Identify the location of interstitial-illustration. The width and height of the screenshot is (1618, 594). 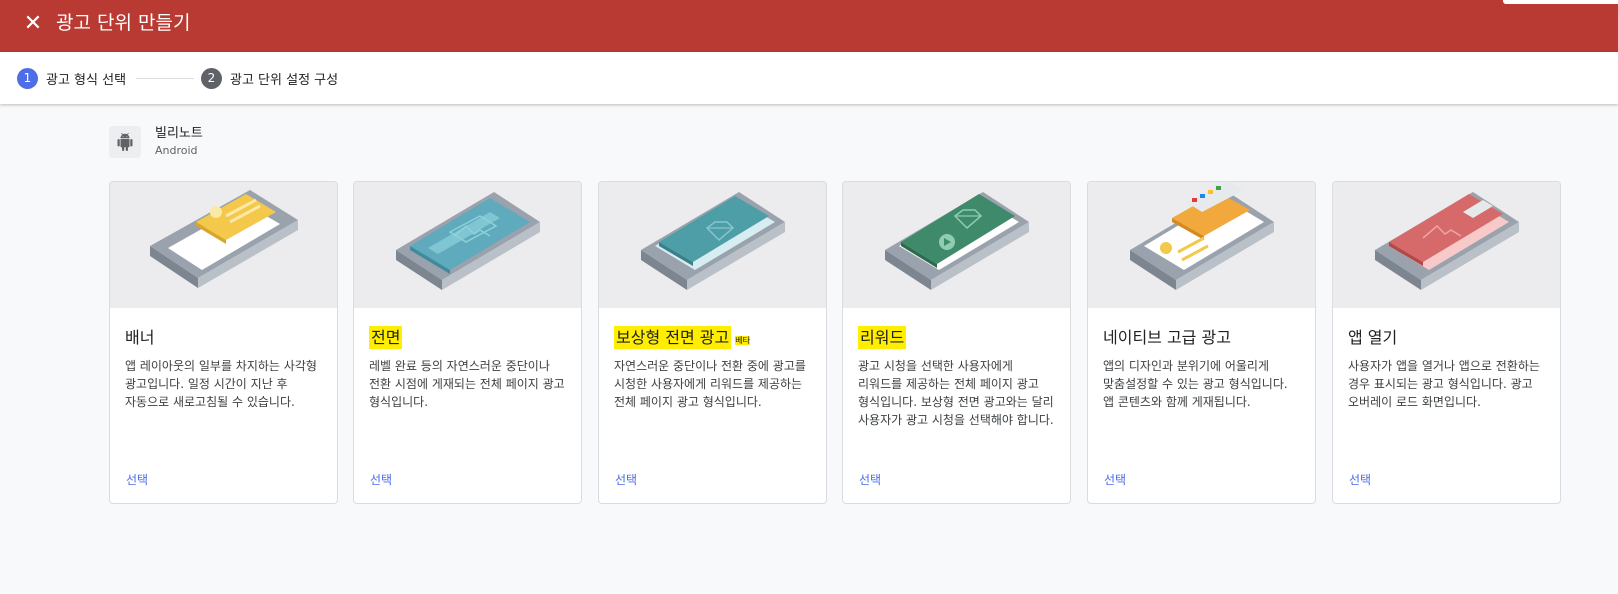
(467, 245).